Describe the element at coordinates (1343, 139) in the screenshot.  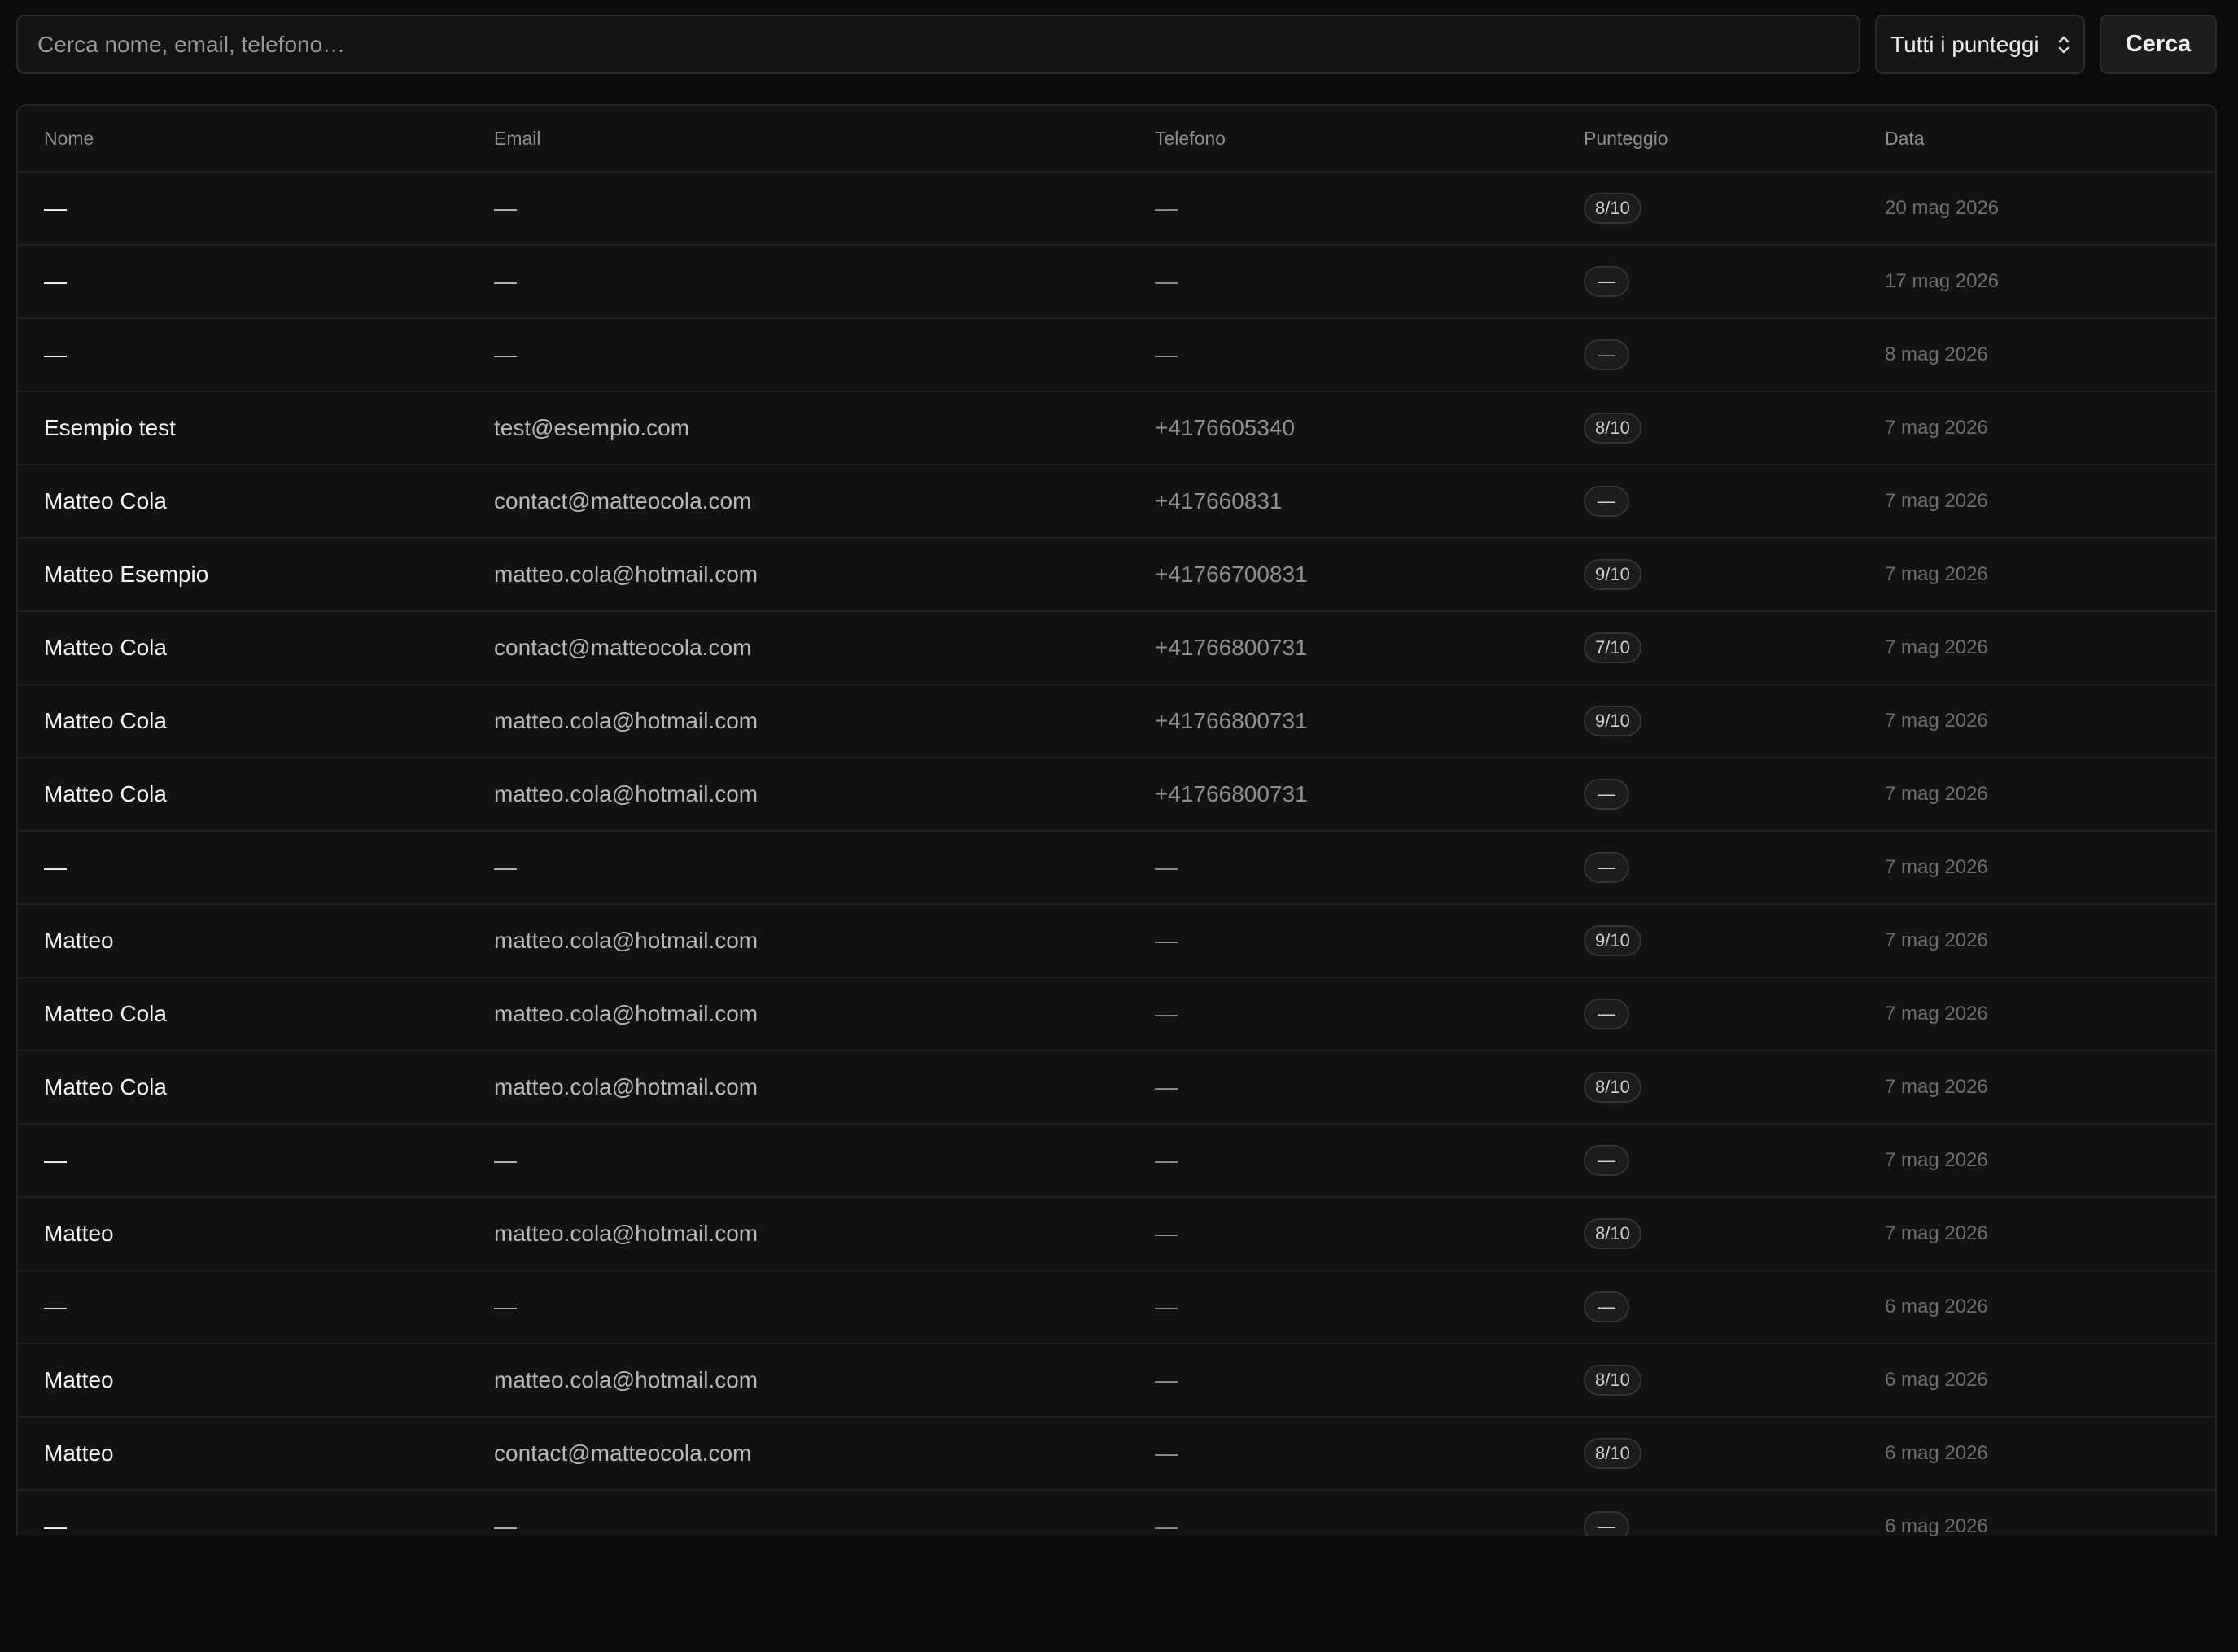
I see `column-header-telefono: Telefono` at that location.